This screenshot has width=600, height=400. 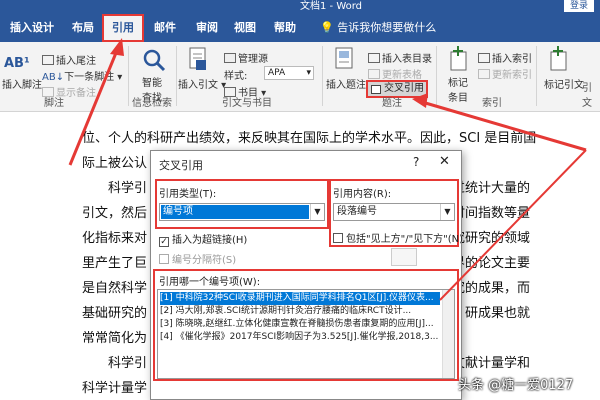 I want to click on doc-line-fragment: 过统计大量的, so click(x=491, y=188).